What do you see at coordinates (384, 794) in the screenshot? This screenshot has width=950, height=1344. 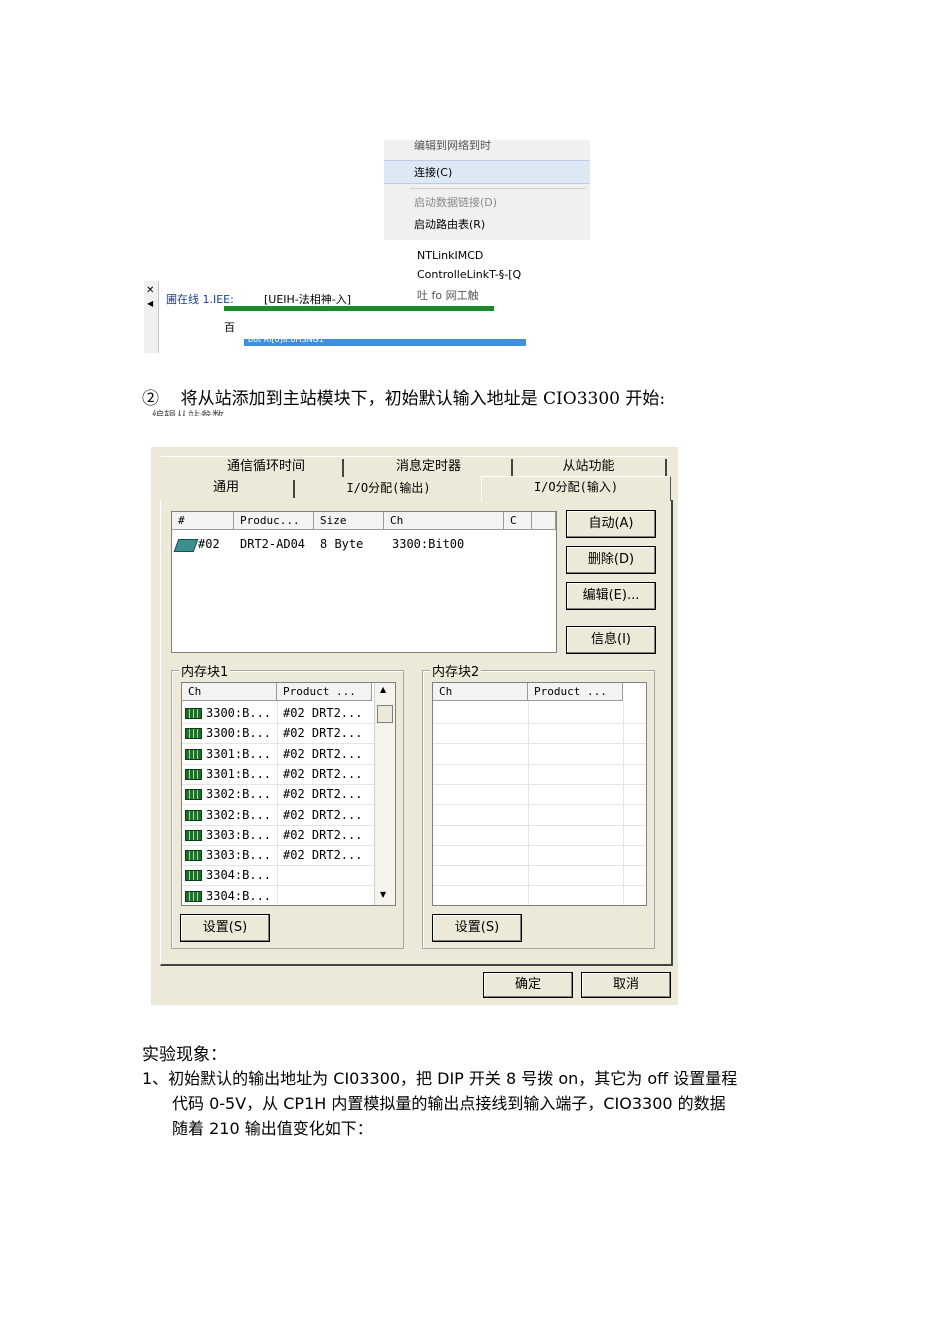 I see `scrollbar: ▲ ▼` at bounding box center [384, 794].